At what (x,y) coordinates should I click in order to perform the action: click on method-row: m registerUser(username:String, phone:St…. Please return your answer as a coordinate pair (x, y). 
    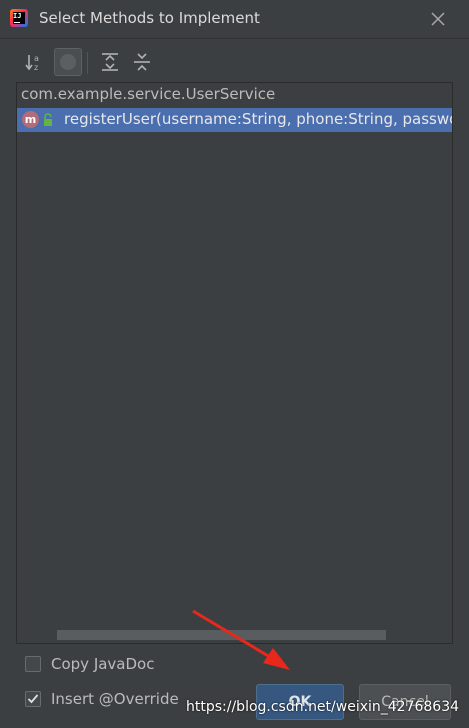
    Looking at the image, I should click on (235, 120).